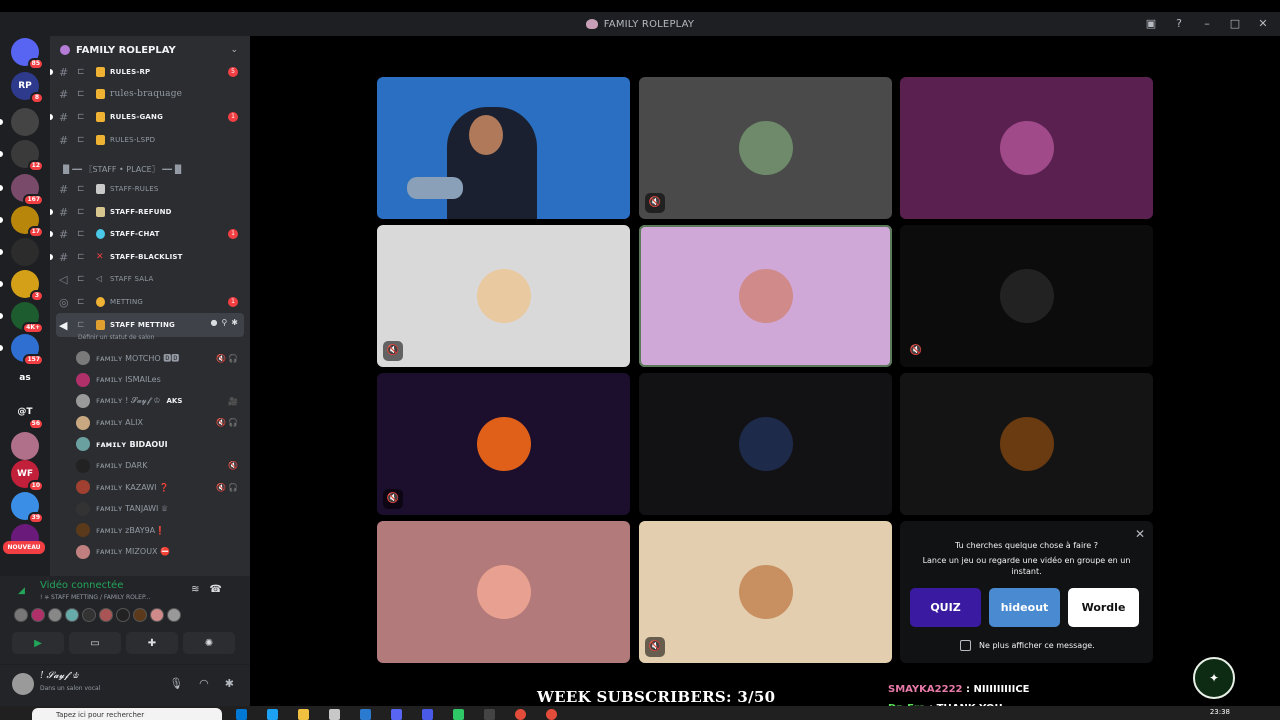  Describe the element at coordinates (33, 328) in the screenshot. I see `mention-badge: 4K+` at that location.